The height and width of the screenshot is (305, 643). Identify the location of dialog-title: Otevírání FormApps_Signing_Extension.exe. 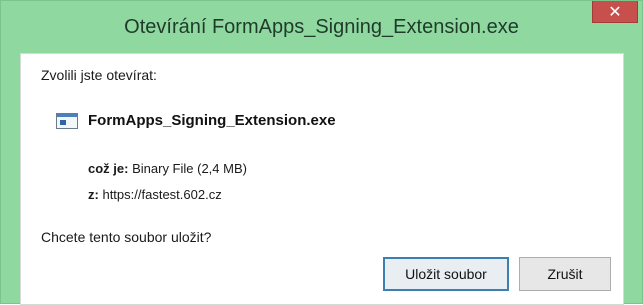
(321, 27).